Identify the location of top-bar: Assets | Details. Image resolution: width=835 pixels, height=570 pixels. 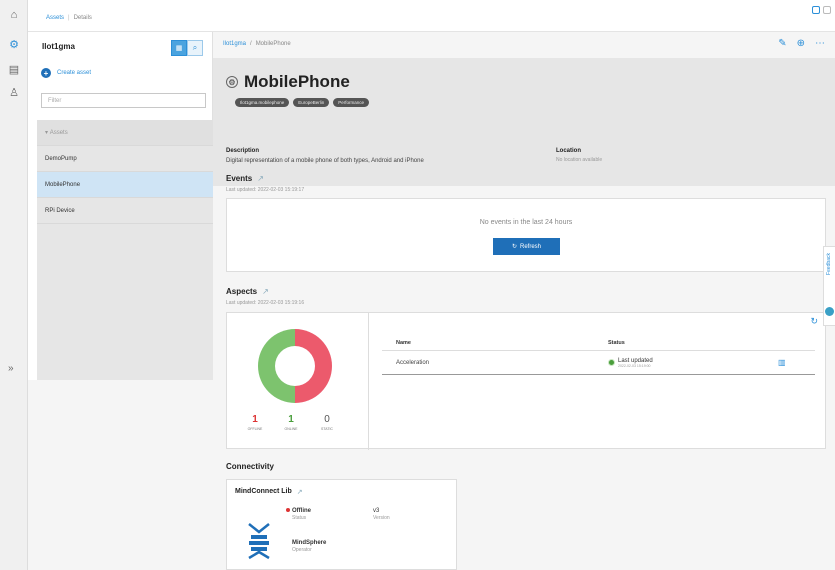
(431, 16).